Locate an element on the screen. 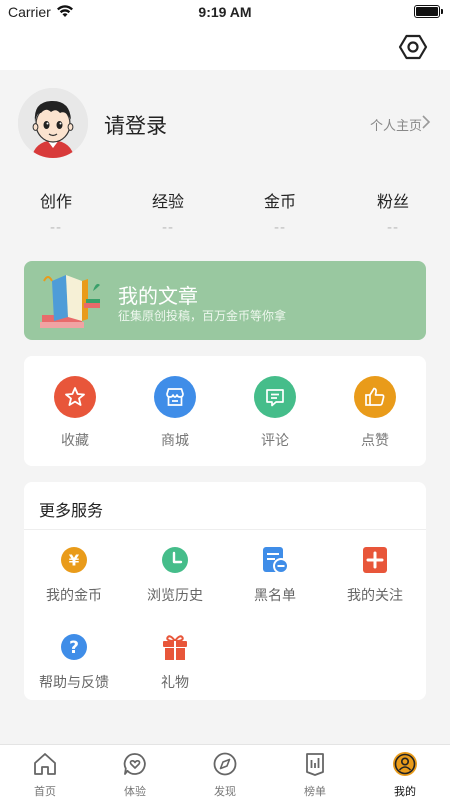 The width and height of the screenshot is (450, 800). battery-icon is located at coordinates (427, 11).